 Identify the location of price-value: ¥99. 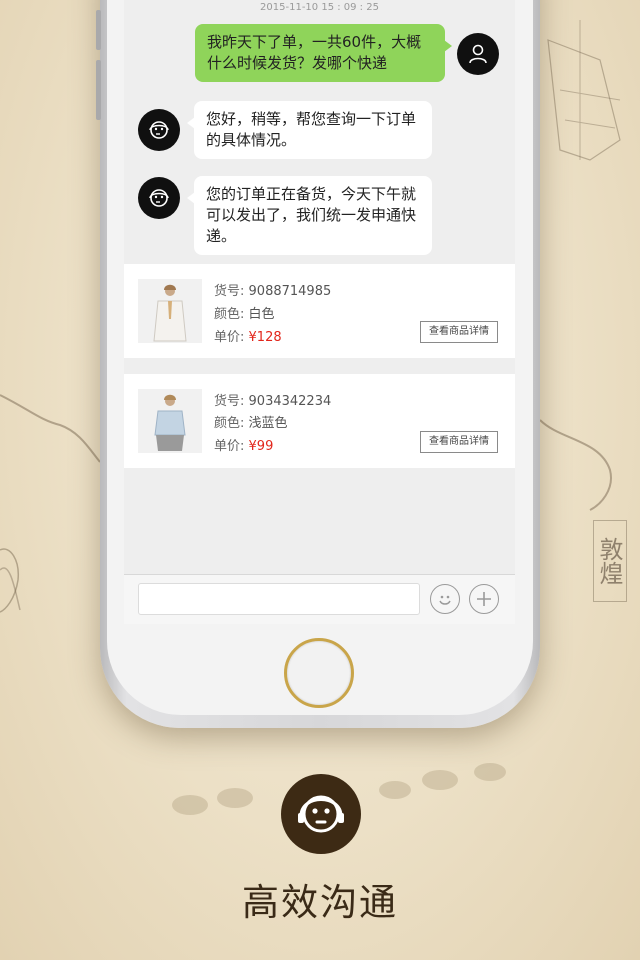
(261, 446).